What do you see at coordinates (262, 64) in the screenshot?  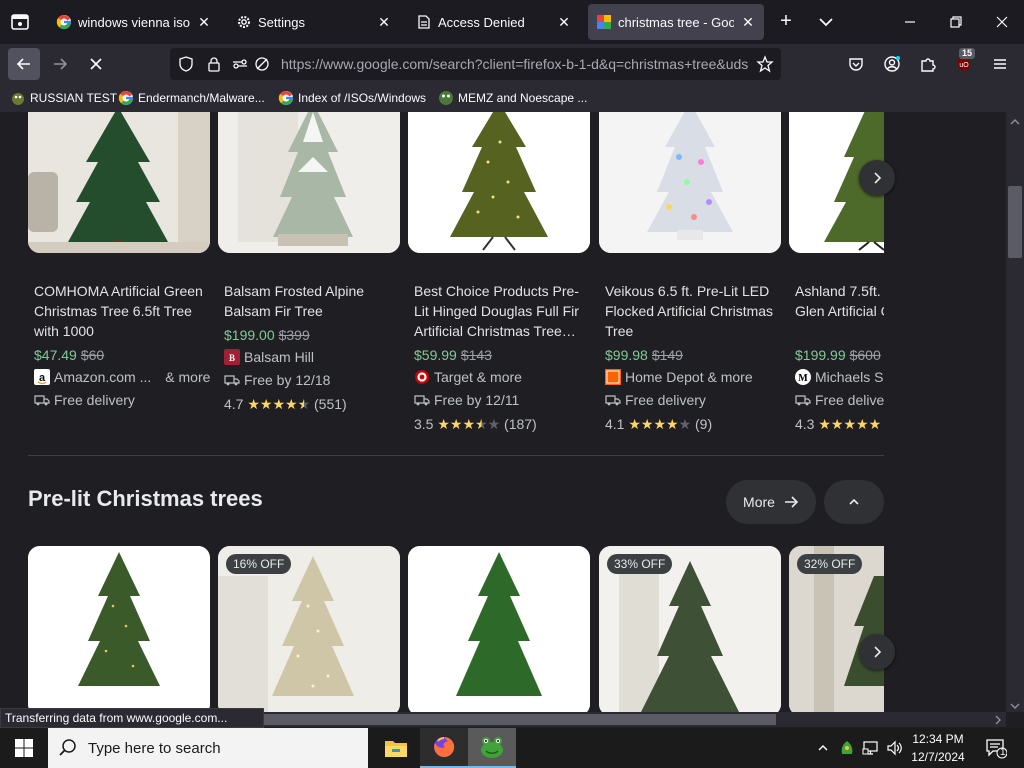 I see `tracking-blocked-icon` at bounding box center [262, 64].